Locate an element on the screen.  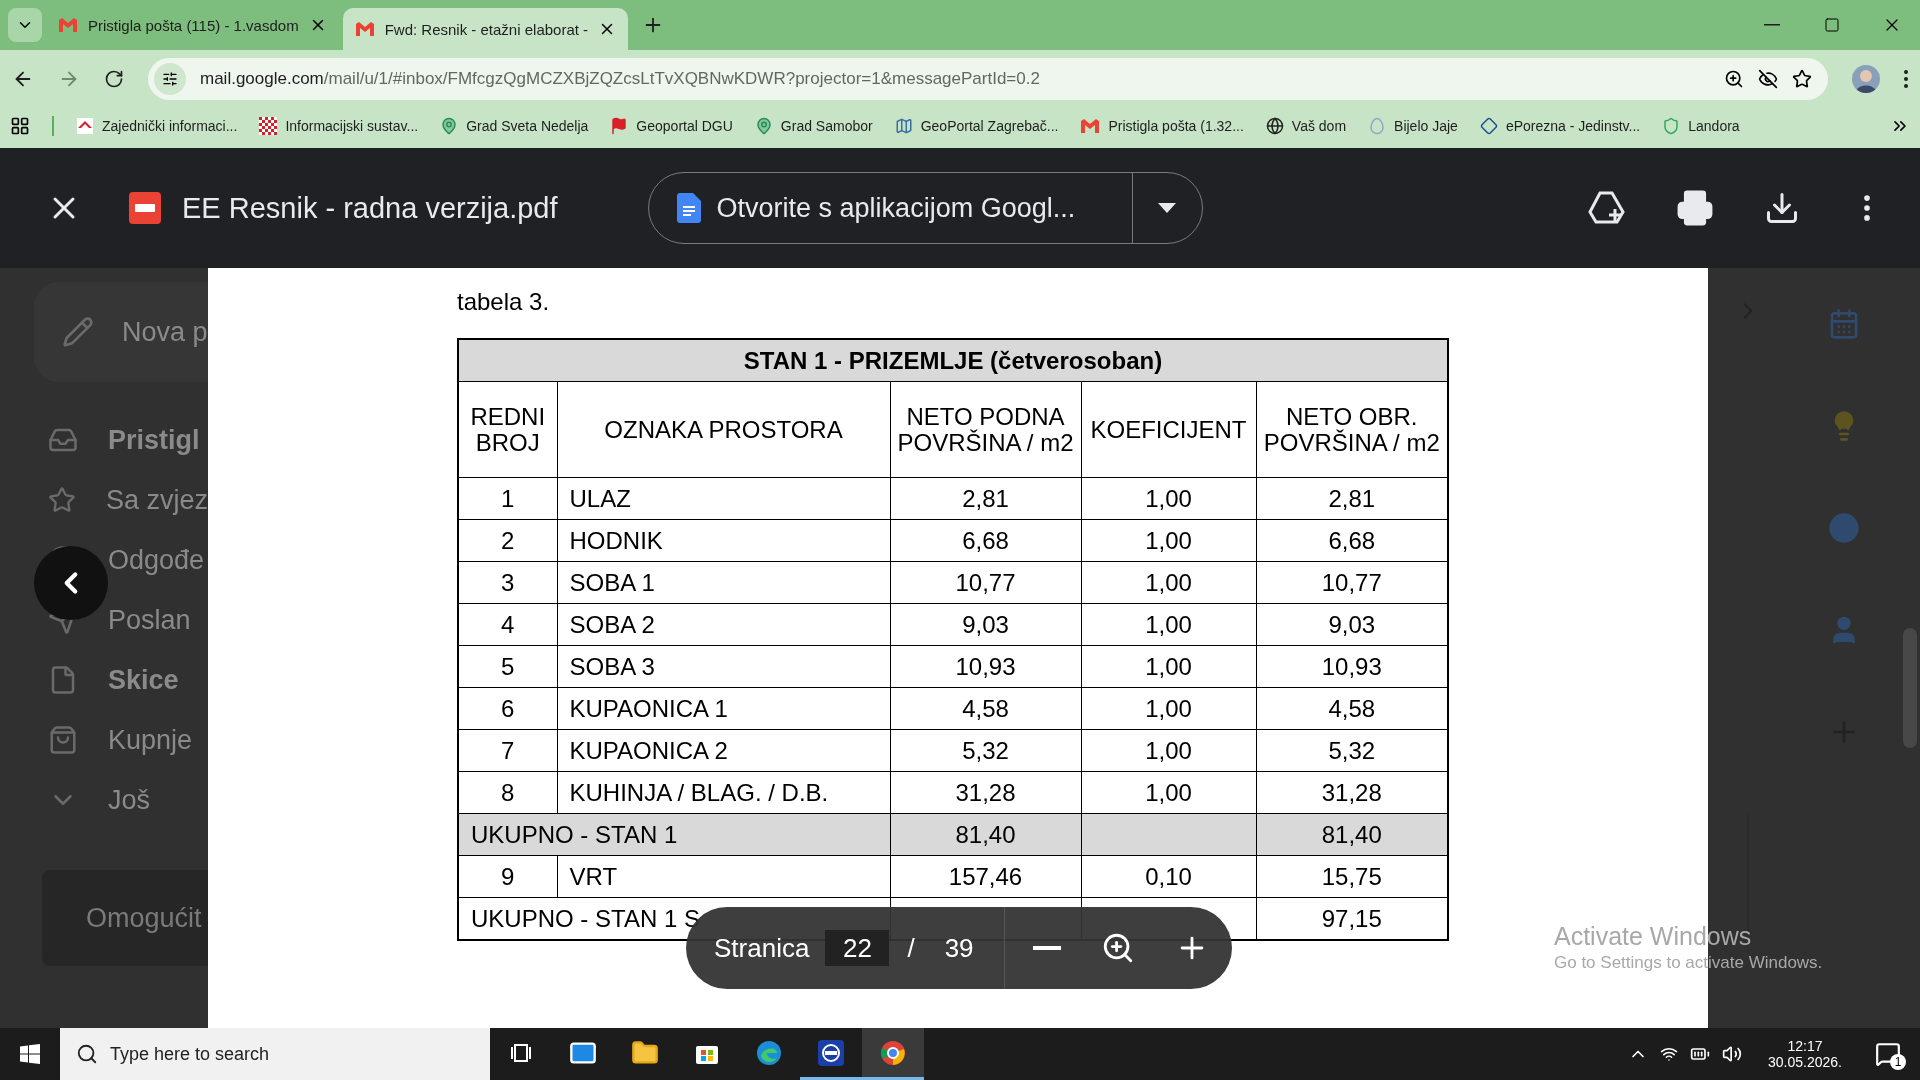
mail-folder-item: Pristigl is located at coordinates (104, 440).